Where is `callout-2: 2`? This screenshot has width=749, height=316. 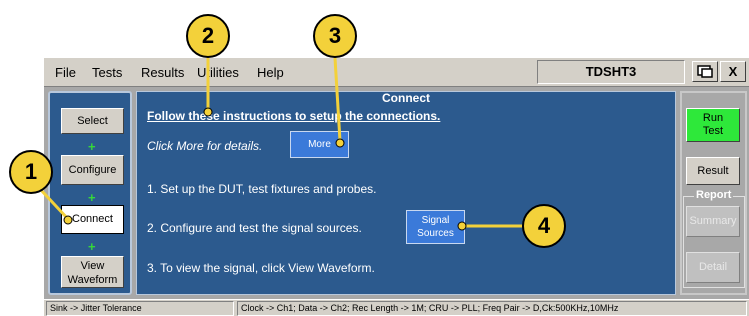
callout-2: 2 is located at coordinates (208, 36).